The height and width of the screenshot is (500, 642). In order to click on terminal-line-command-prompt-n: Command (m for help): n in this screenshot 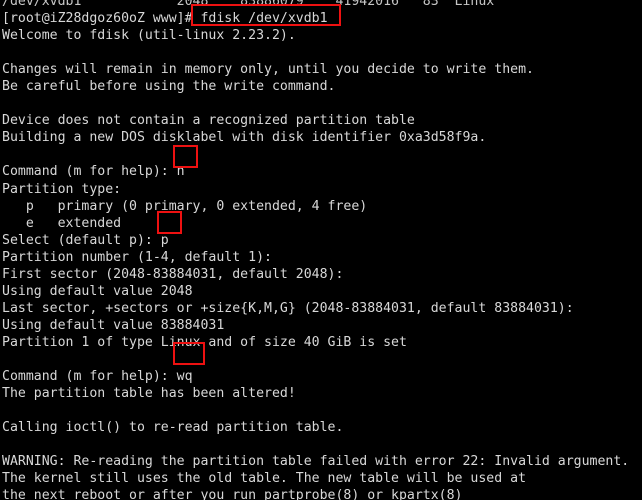, I will do `click(93, 172)`.